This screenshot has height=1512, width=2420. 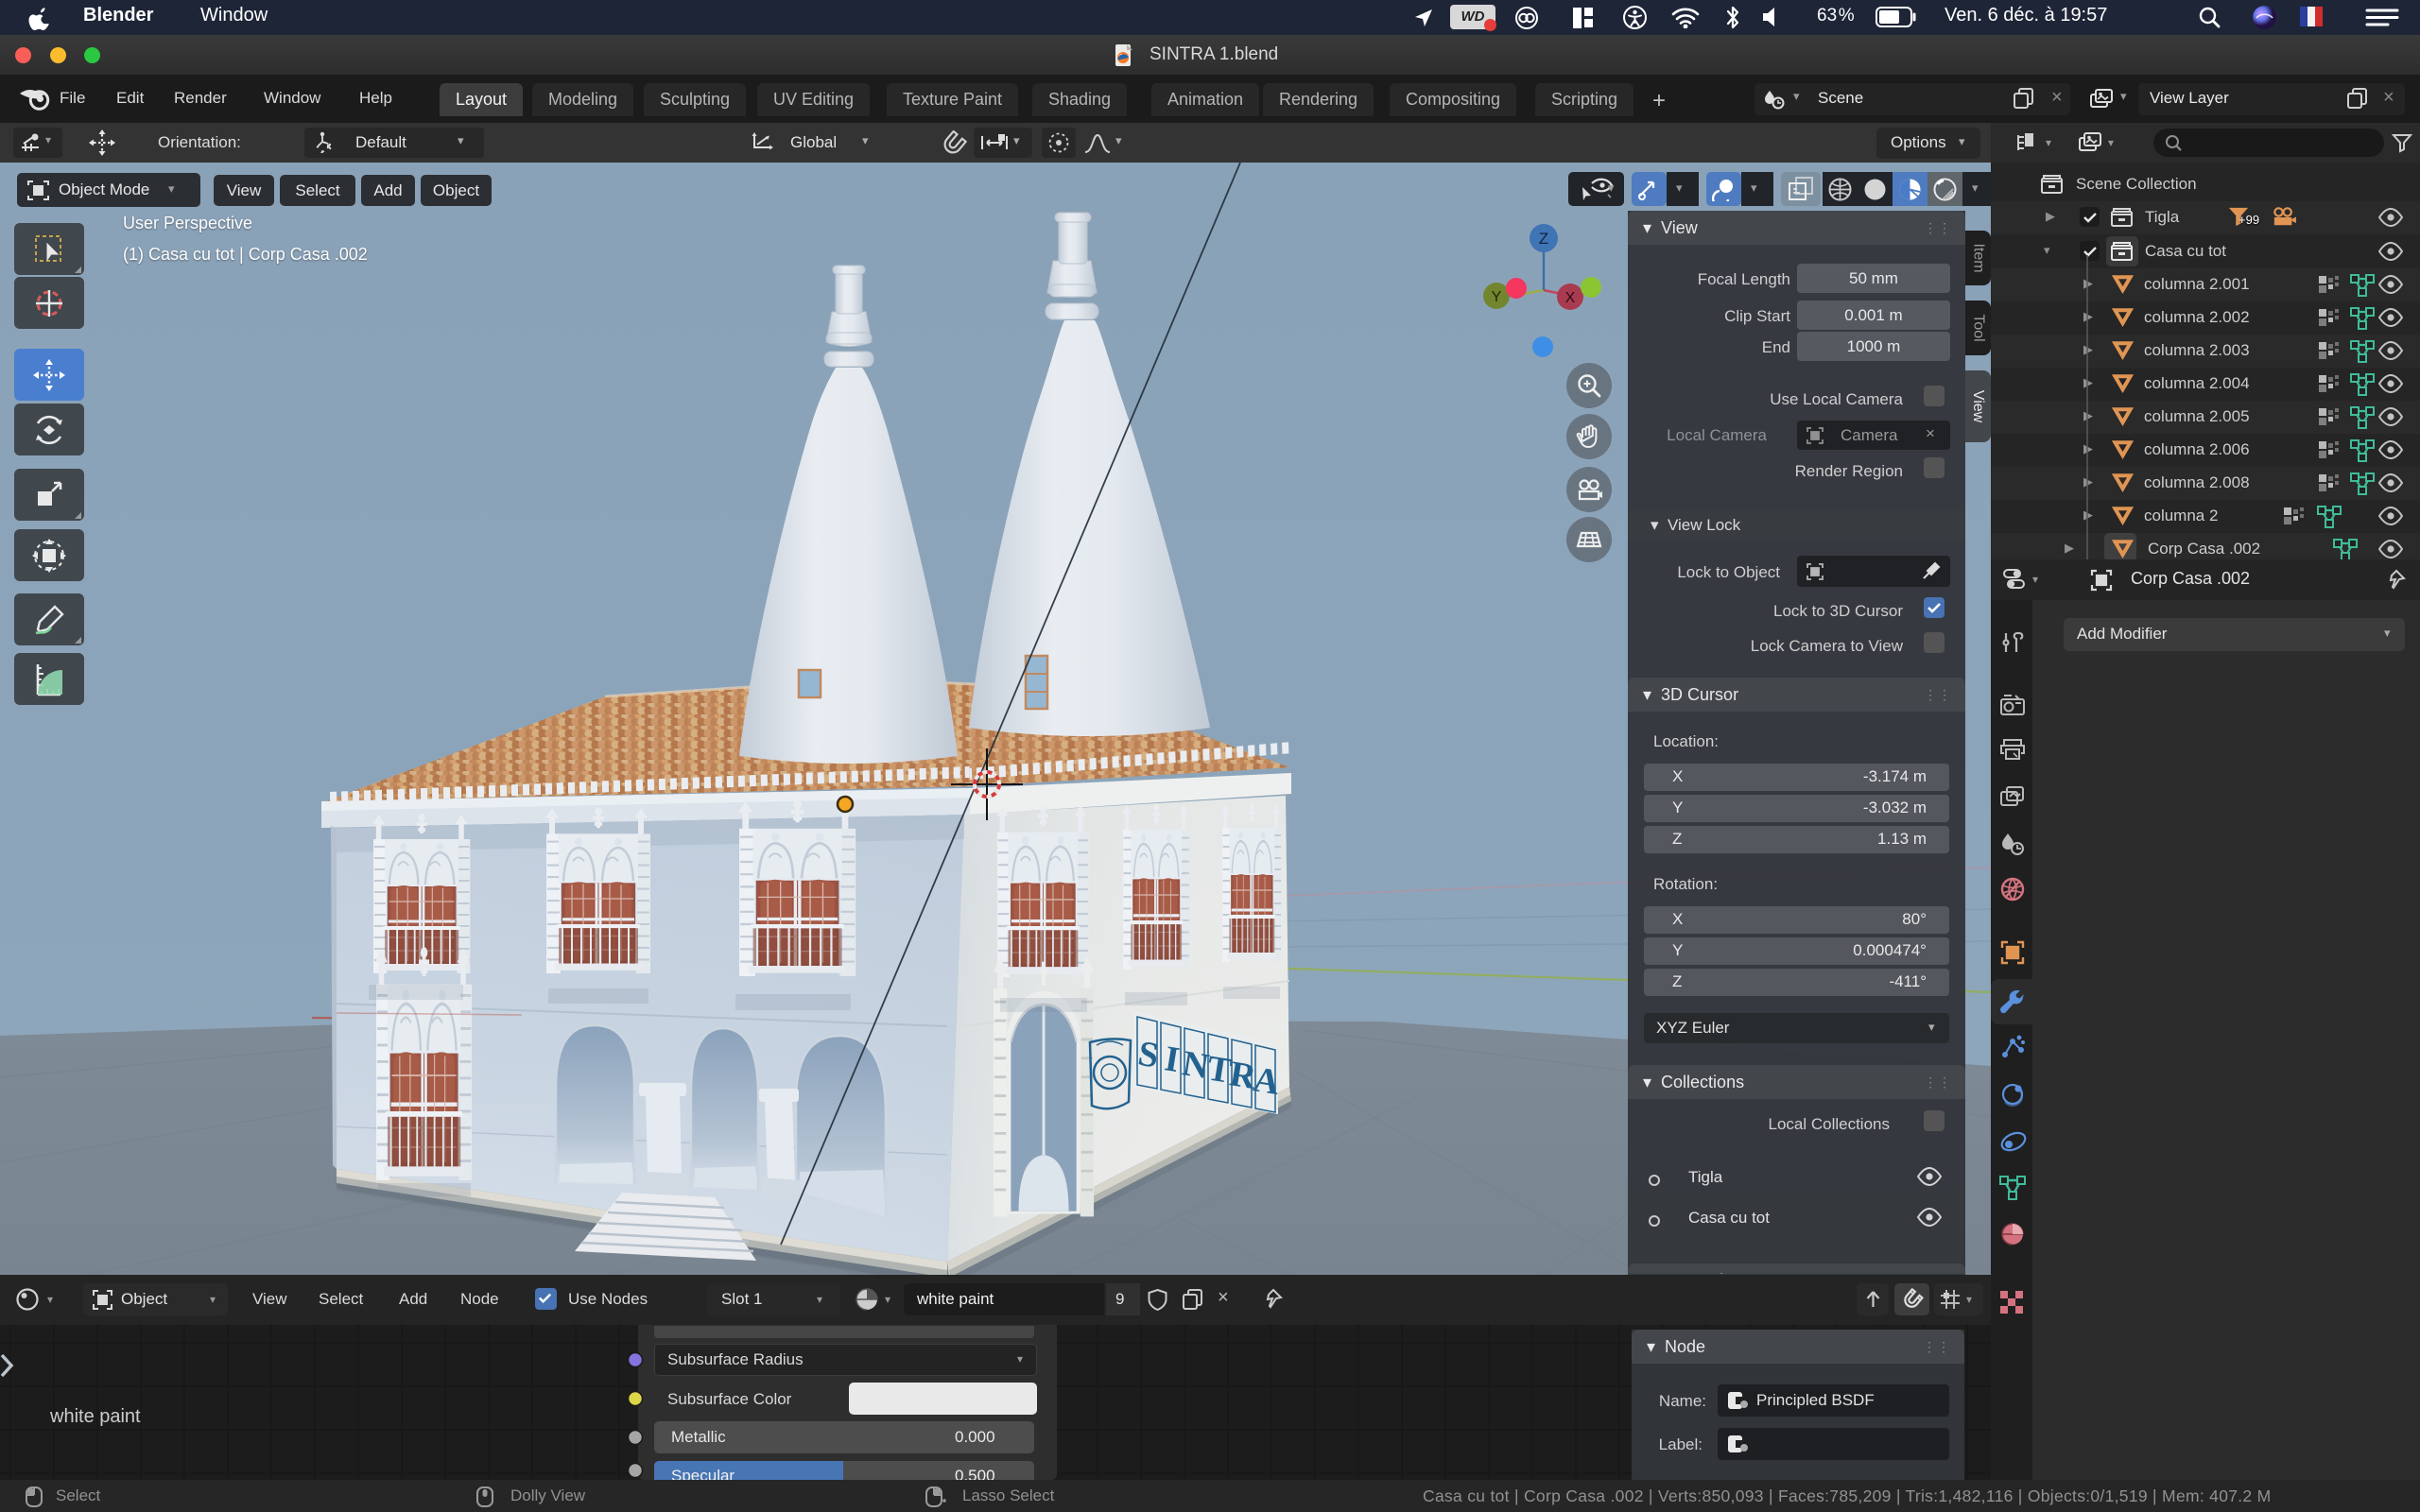 What do you see at coordinates (1544, 239) in the screenshot?
I see `svg-text: Z` at bounding box center [1544, 239].